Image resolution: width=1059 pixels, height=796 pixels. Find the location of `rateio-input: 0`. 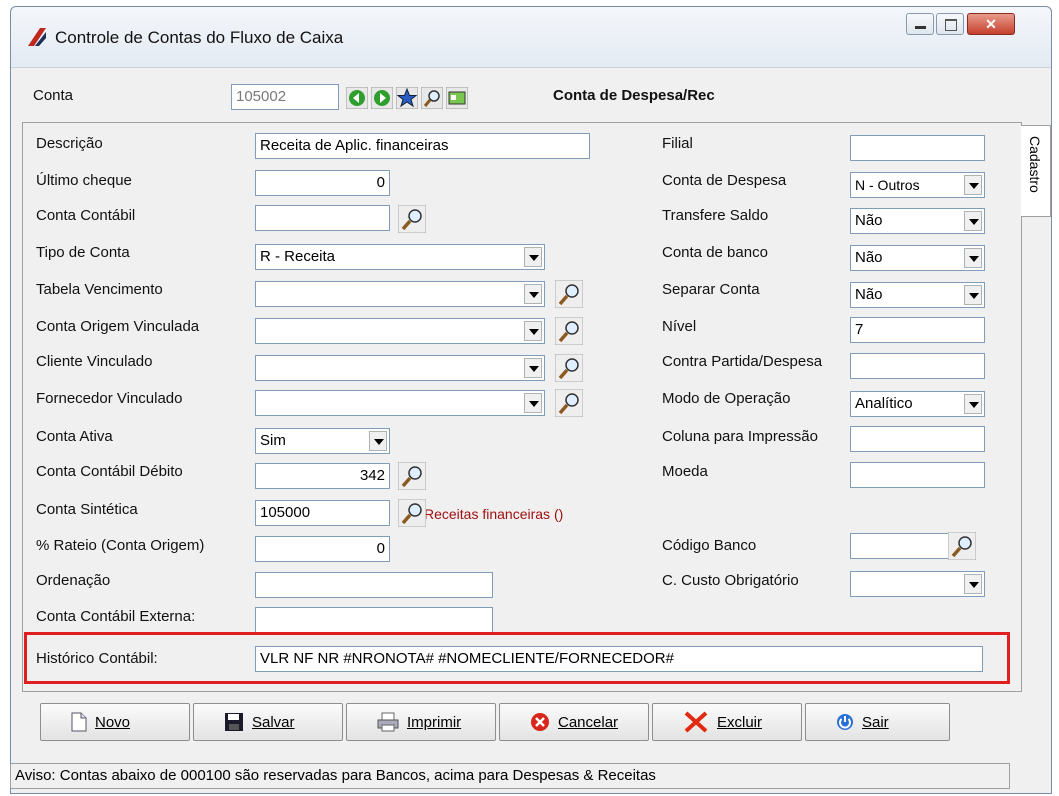

rateio-input: 0 is located at coordinates (322, 549).